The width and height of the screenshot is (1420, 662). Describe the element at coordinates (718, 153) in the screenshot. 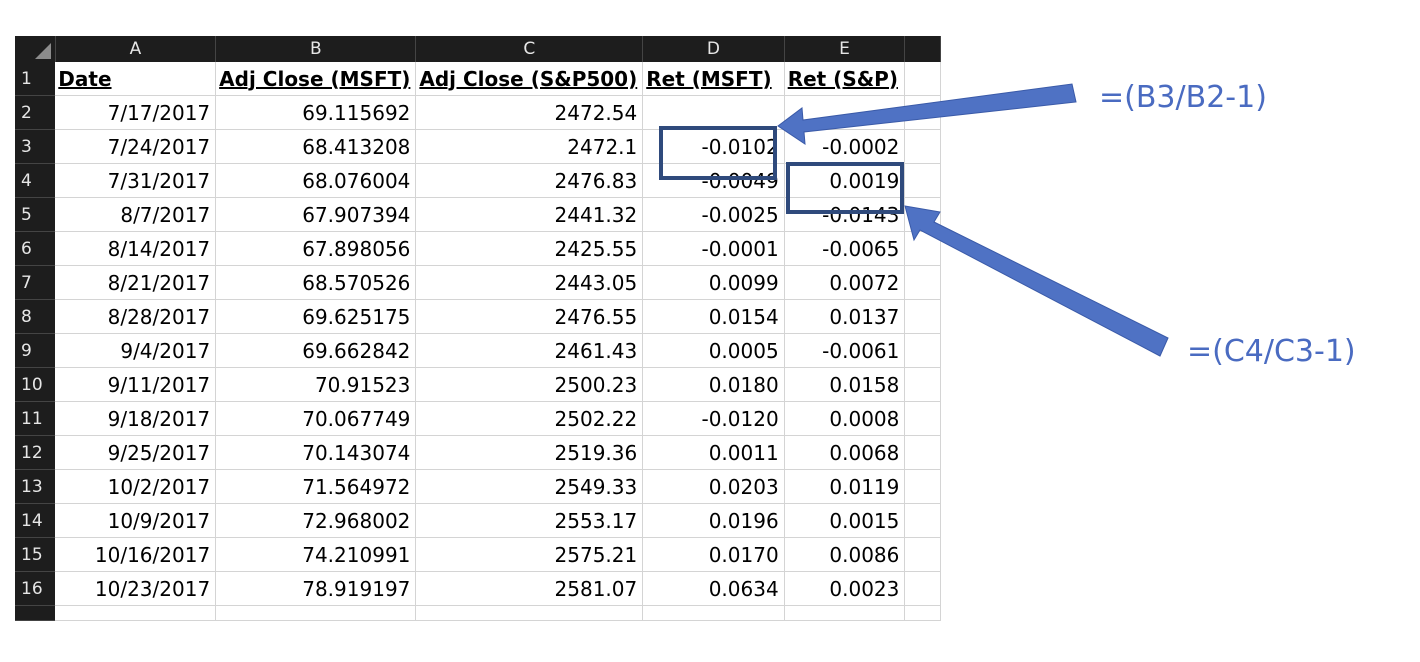

I see `highlight-box-d3` at that location.